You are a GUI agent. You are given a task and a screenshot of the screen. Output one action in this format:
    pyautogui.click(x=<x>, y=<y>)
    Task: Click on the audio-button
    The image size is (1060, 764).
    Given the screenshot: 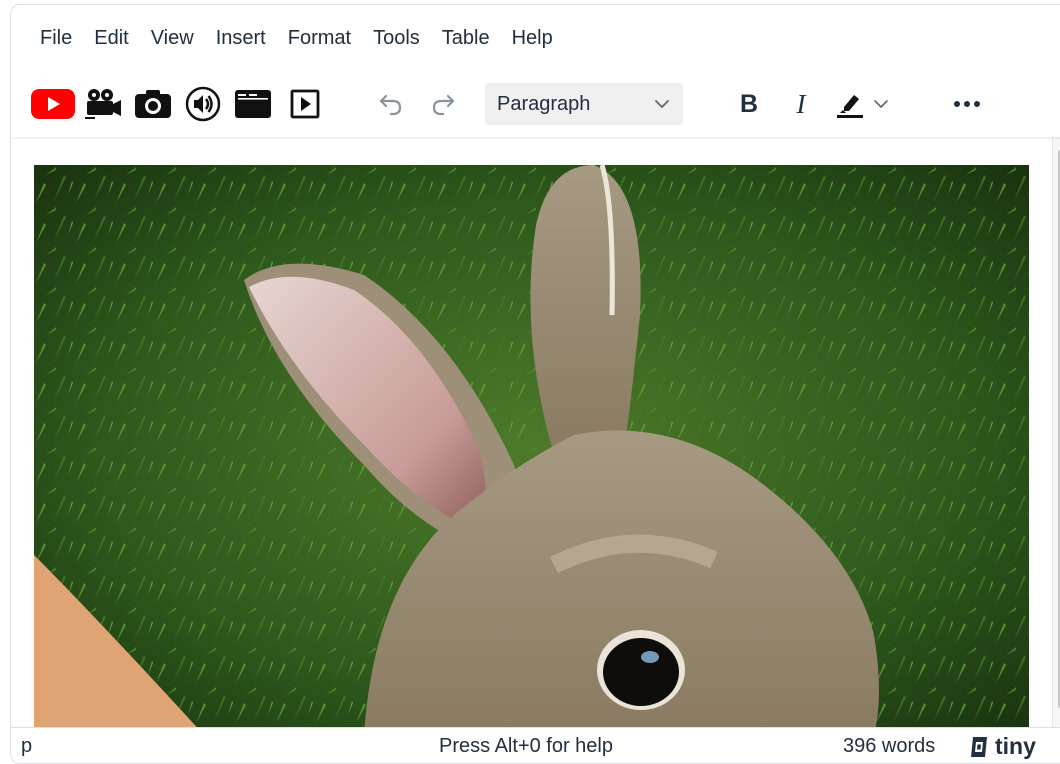 What is the action you would take?
    pyautogui.click(x=203, y=104)
    